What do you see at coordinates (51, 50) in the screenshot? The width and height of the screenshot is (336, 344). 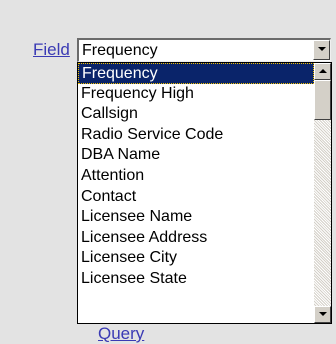 I see `field-link: Field` at bounding box center [51, 50].